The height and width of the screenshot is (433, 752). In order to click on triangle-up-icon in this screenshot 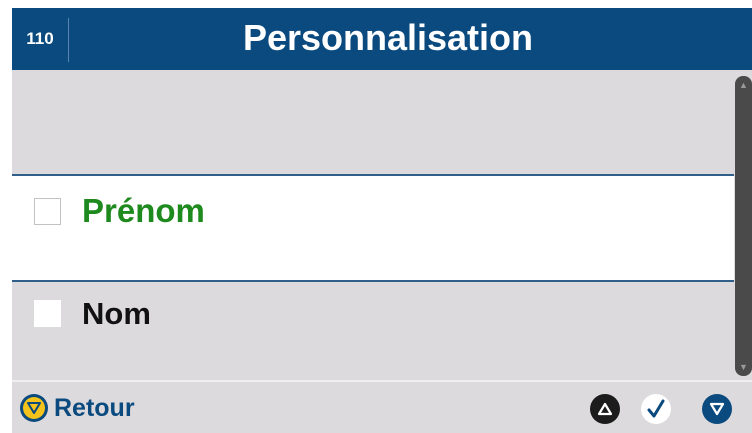, I will do `click(605, 409)`.